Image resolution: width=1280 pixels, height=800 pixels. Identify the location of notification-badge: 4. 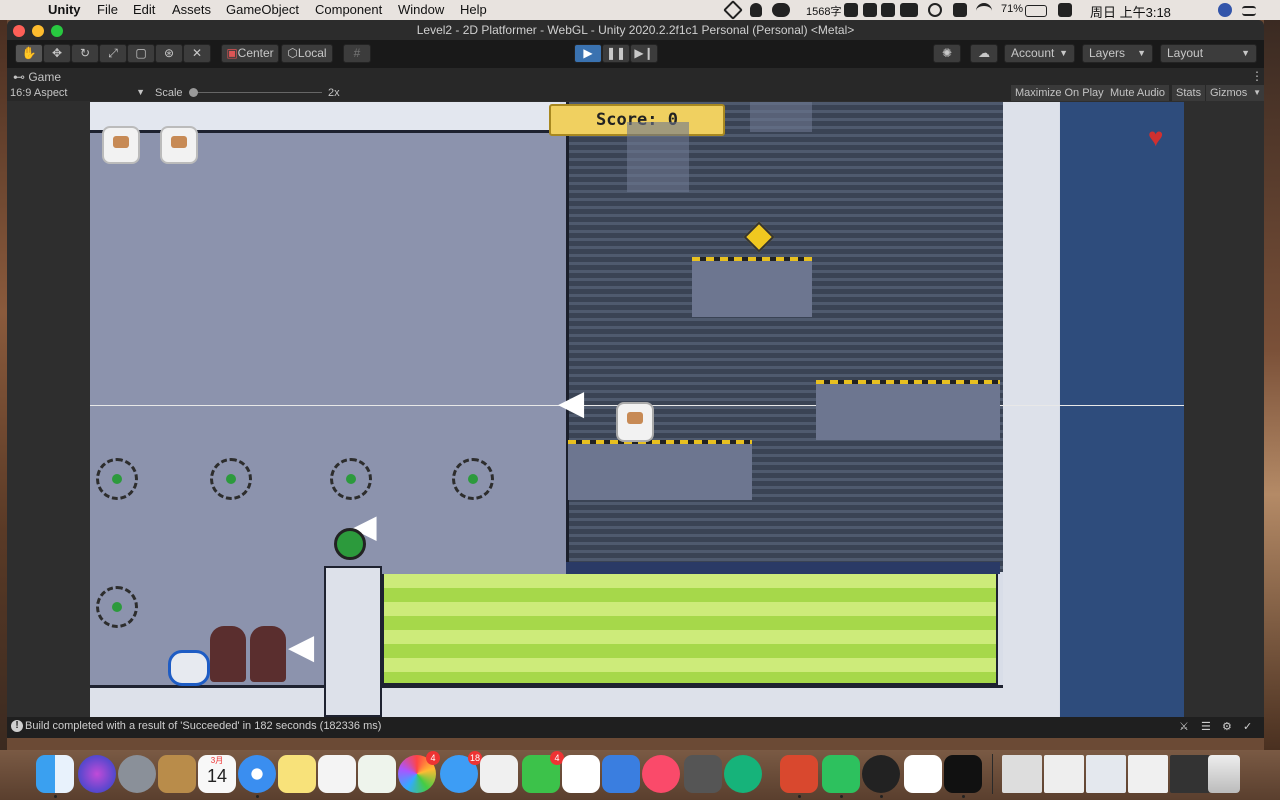
(433, 758).